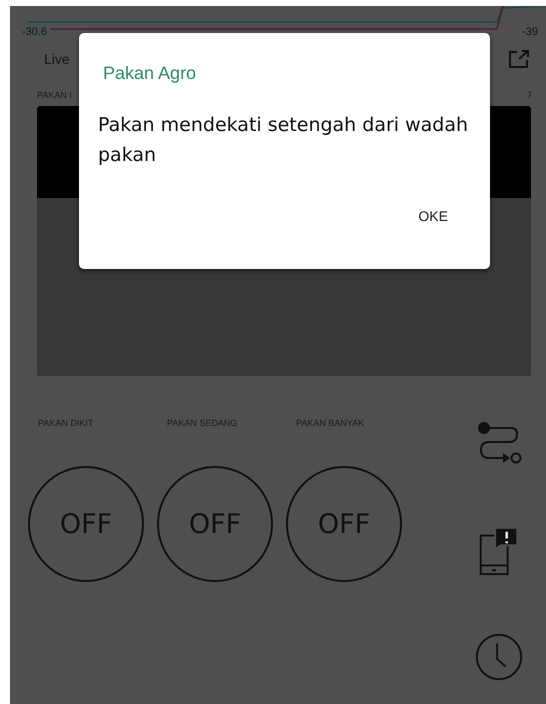 The image size is (546, 704). Describe the element at coordinates (530, 32) in the screenshot. I see `chart-max-label: -39` at that location.